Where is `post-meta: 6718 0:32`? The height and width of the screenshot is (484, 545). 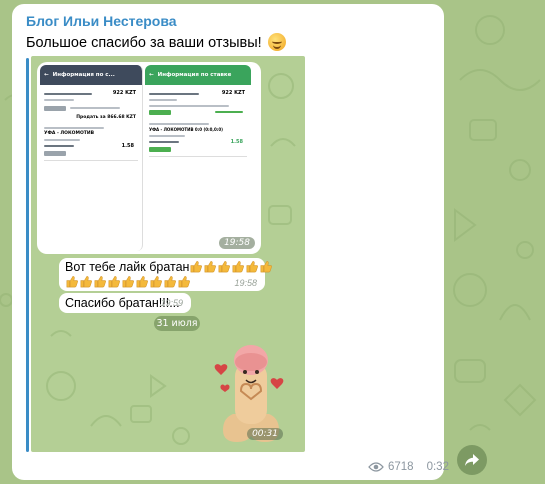
post-meta: 6718 0:32 is located at coordinates (408, 467).